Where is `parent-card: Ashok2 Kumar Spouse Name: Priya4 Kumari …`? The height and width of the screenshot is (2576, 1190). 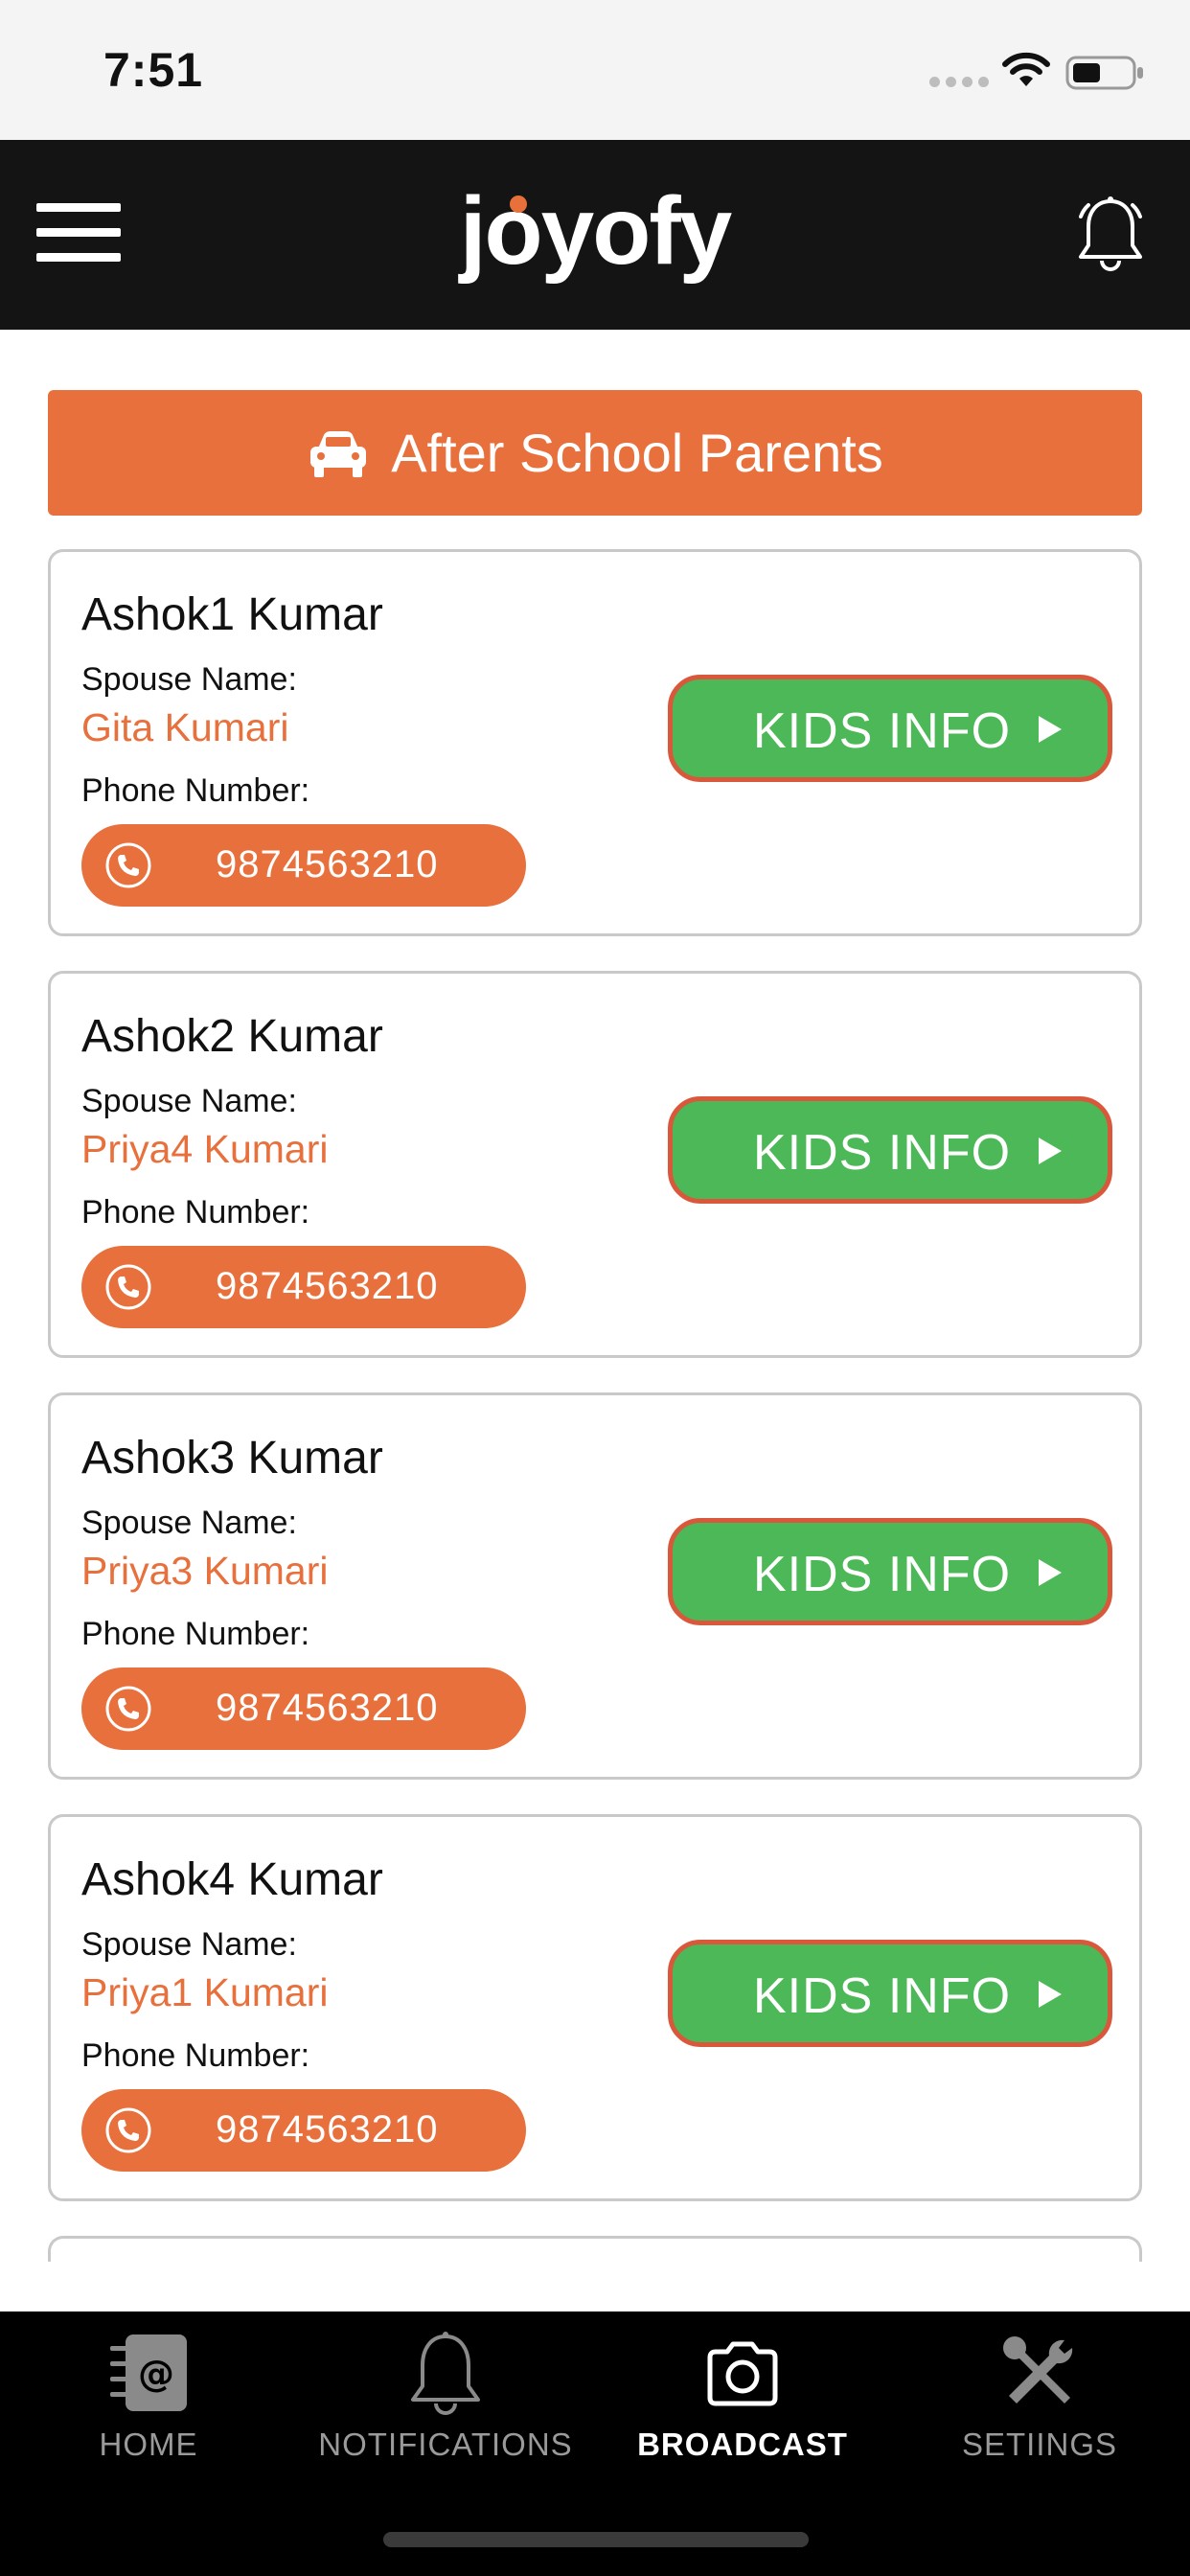
parent-card: Ashok2 Kumar Spouse Name: Priya4 Kumari … is located at coordinates (595, 1164).